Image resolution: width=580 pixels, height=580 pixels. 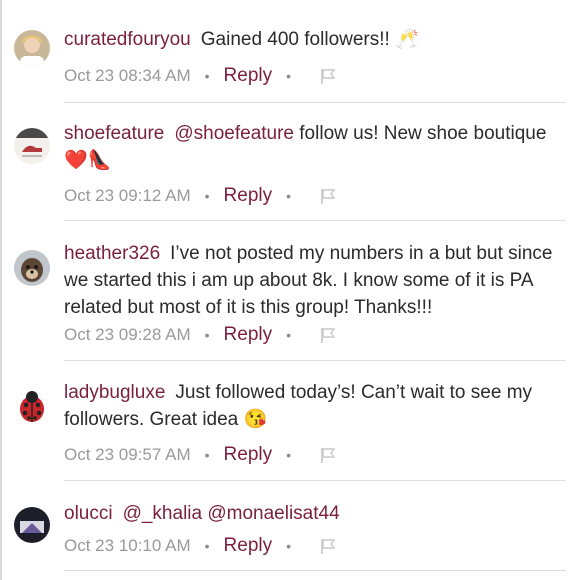 I want to click on comment-timestamp: Oct 23 09:28 AM, so click(x=127, y=334).